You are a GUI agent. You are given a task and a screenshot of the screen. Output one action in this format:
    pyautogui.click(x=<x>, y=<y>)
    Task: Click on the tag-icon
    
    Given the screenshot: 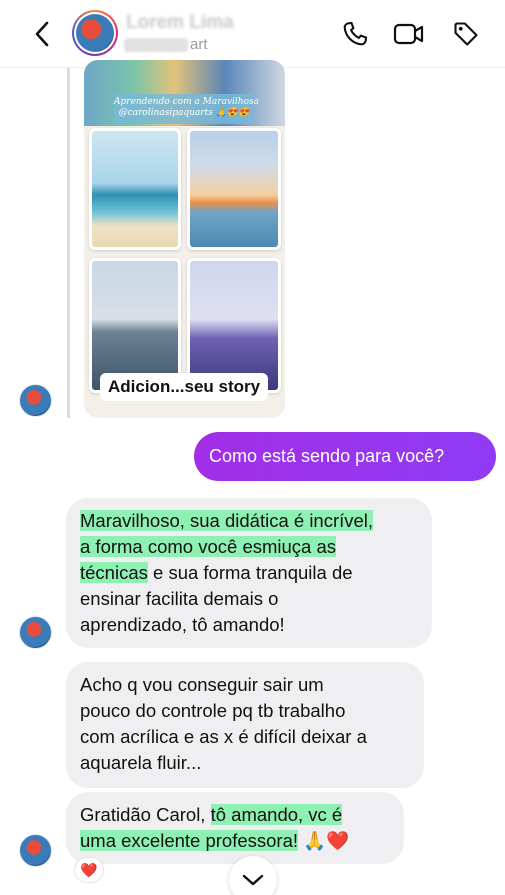 What is the action you would take?
    pyautogui.click(x=466, y=34)
    